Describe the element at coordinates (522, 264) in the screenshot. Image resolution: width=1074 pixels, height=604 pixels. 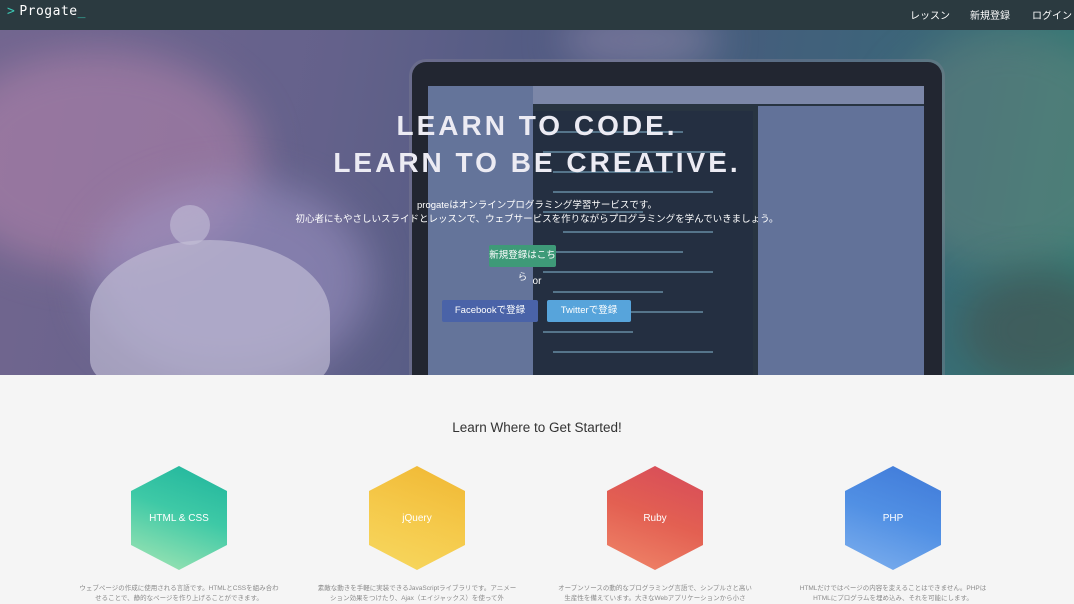
I see `signup-button: 新規登録はこちら` at that location.